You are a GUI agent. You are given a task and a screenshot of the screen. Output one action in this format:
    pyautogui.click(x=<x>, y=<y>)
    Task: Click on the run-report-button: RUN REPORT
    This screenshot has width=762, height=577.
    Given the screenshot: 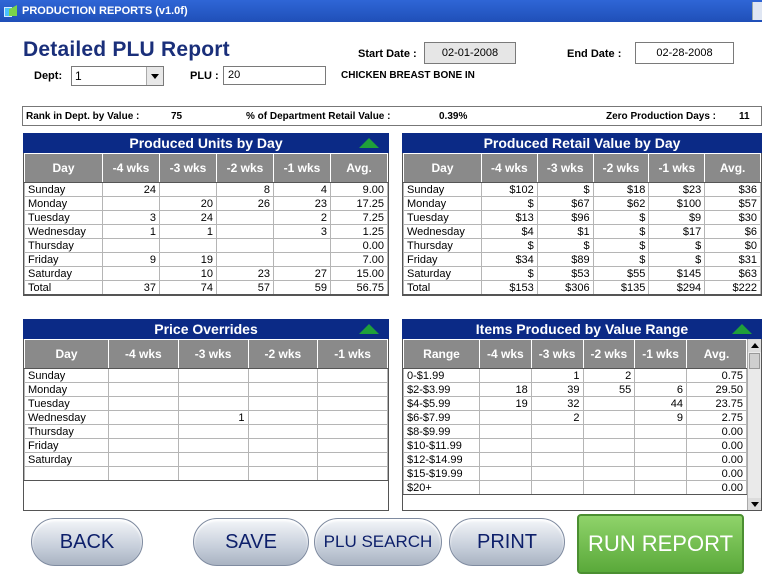 What is the action you would take?
    pyautogui.click(x=660, y=544)
    